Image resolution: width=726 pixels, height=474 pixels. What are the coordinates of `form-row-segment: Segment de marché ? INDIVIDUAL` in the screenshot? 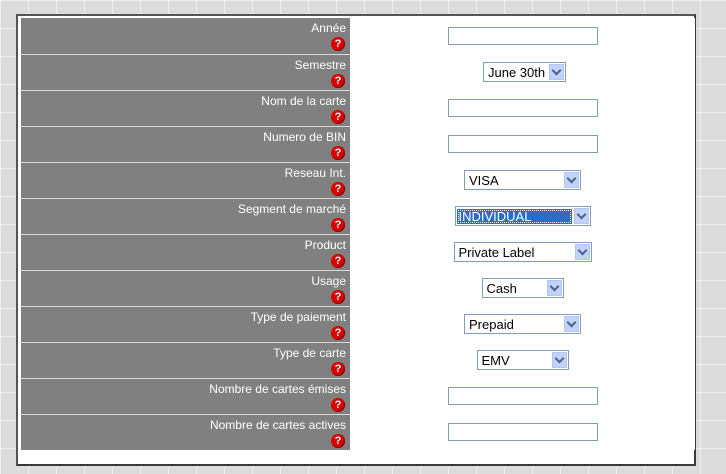 It's located at (358, 216).